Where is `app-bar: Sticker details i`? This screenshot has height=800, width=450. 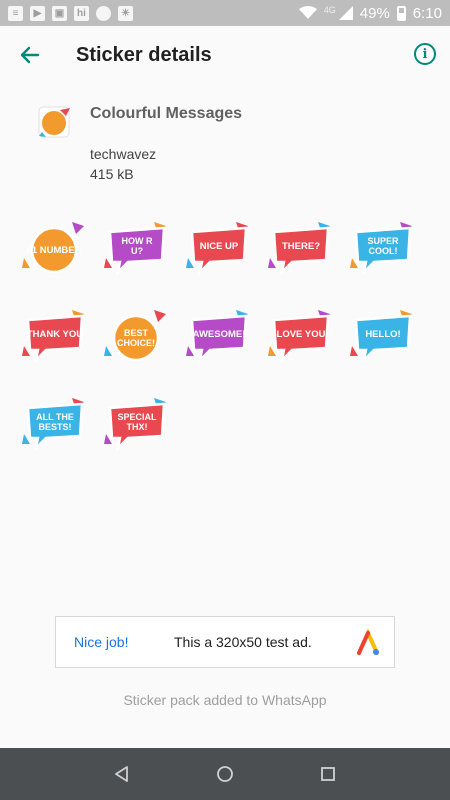 app-bar: Sticker details i is located at coordinates (225, 55).